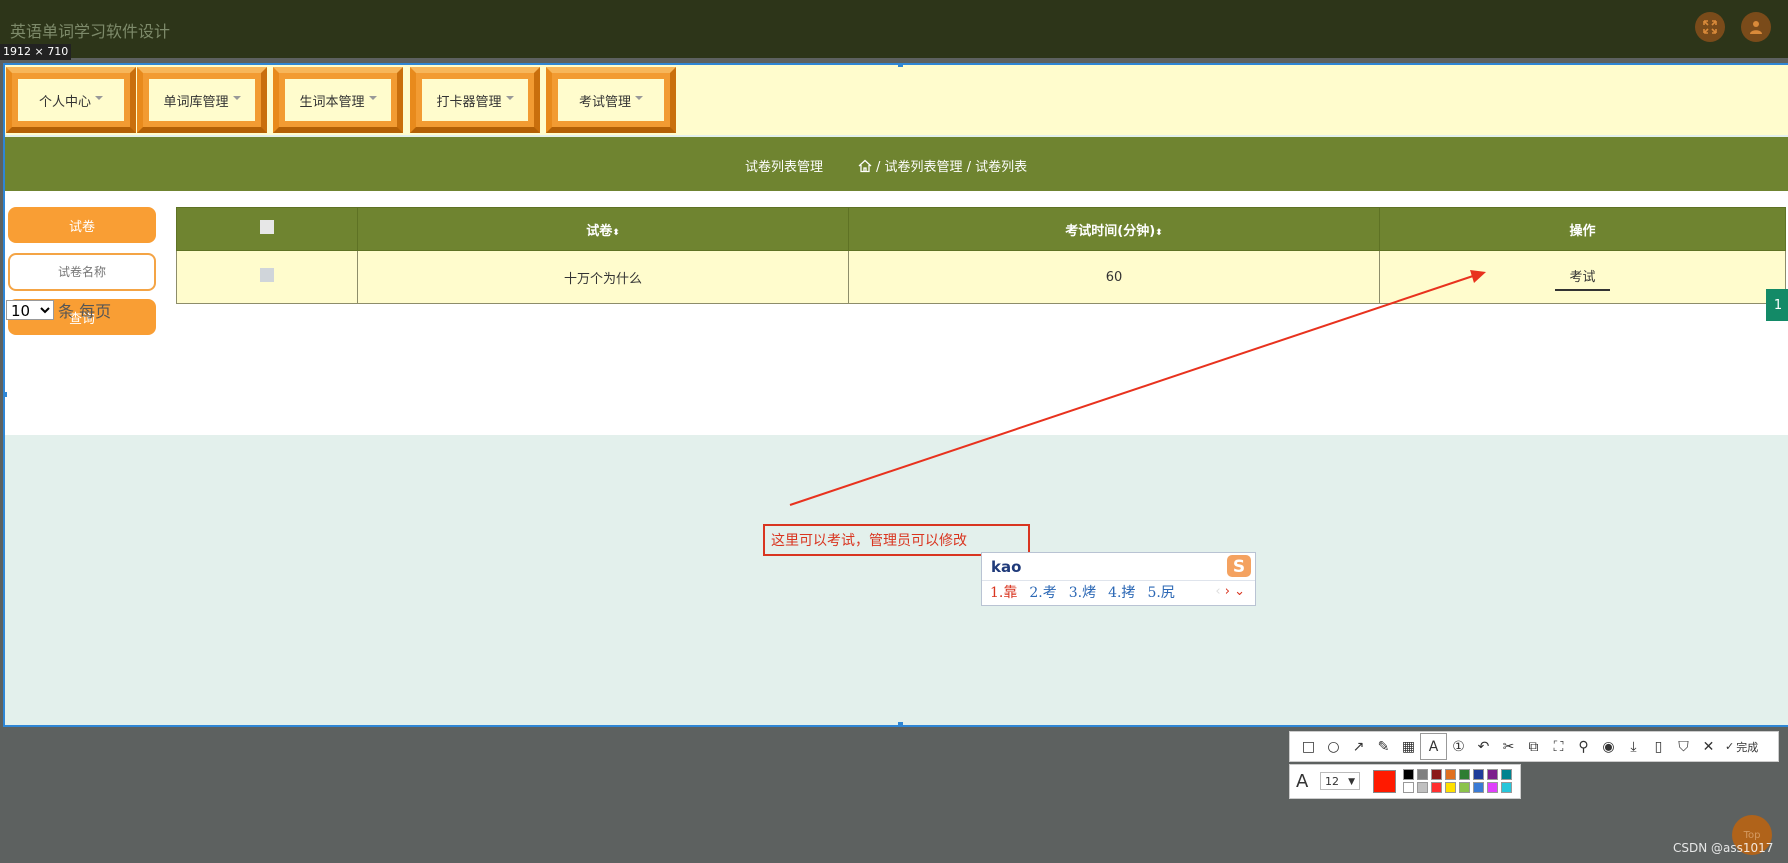  What do you see at coordinates (1121, 592) in the screenshot?
I see `ime-candidate: 4.拷` at bounding box center [1121, 592].